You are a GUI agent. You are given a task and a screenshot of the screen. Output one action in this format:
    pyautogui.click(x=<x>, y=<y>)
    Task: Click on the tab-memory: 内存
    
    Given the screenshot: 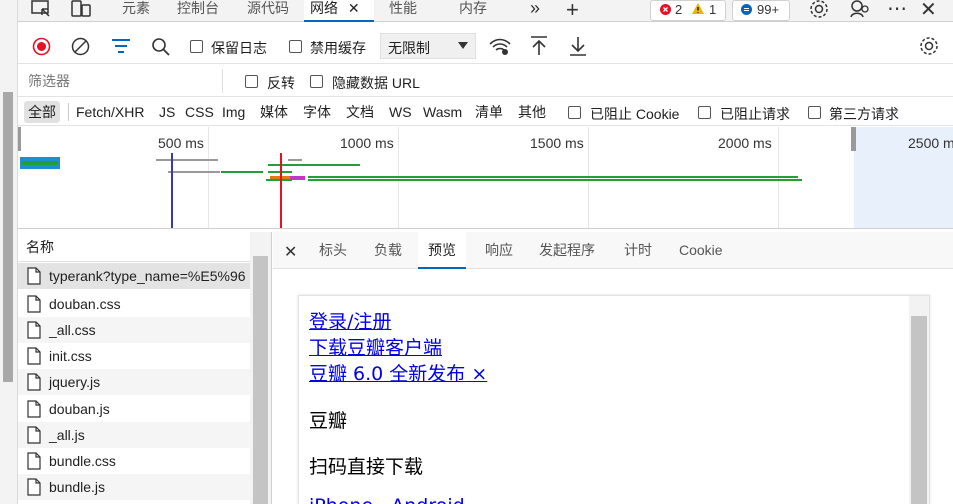 What is the action you would take?
    pyautogui.click(x=473, y=11)
    